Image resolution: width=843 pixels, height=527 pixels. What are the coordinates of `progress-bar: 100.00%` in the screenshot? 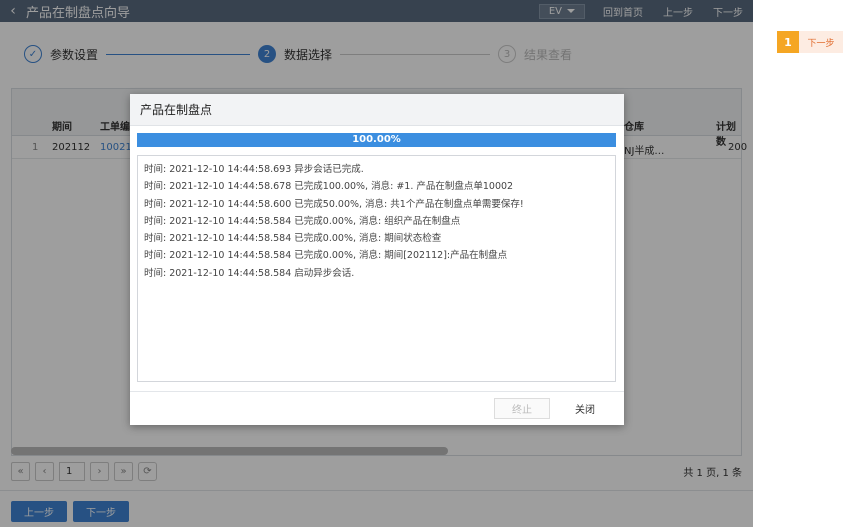 It's located at (376, 140).